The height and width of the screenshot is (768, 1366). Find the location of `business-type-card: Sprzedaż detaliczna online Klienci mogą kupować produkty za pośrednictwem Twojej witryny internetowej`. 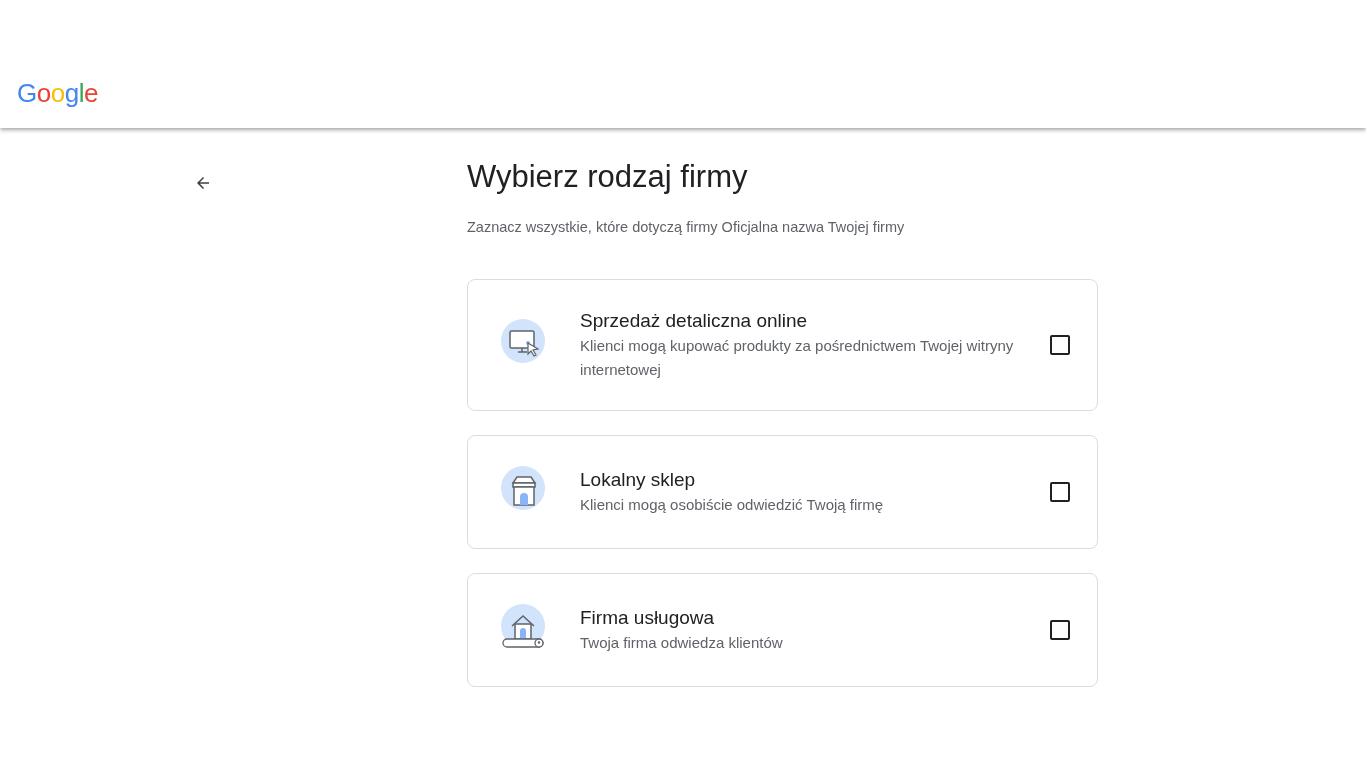

business-type-card: Sprzedaż detaliczna online Klienci mogą kupować produkty za pośrednictwem Twojej witryny internetowej is located at coordinates (782, 344).